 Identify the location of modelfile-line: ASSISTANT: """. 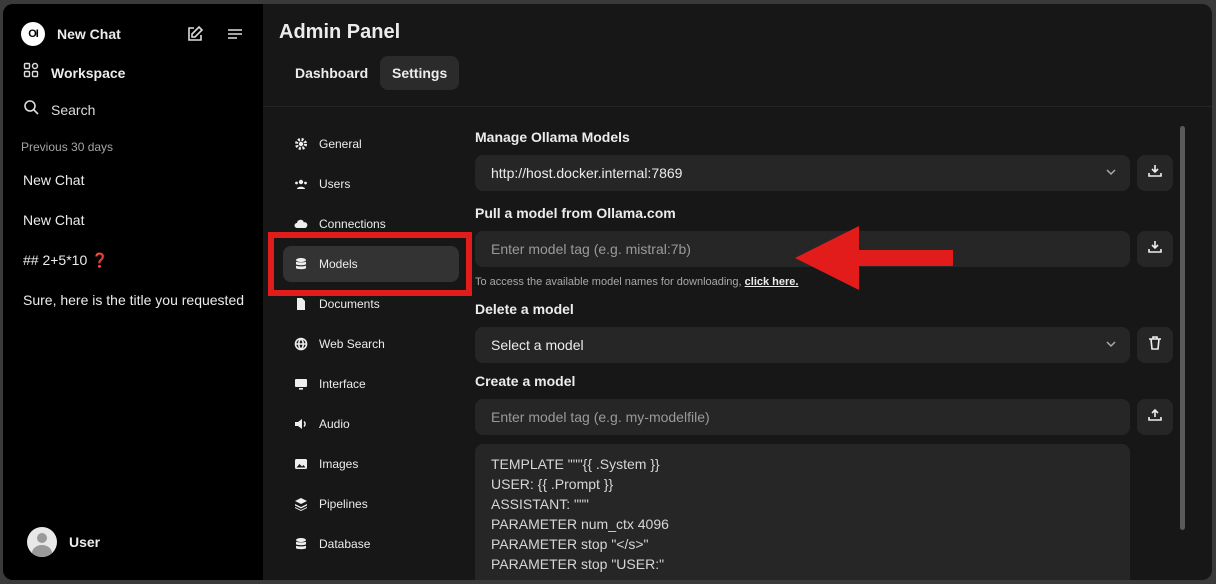
(540, 504).